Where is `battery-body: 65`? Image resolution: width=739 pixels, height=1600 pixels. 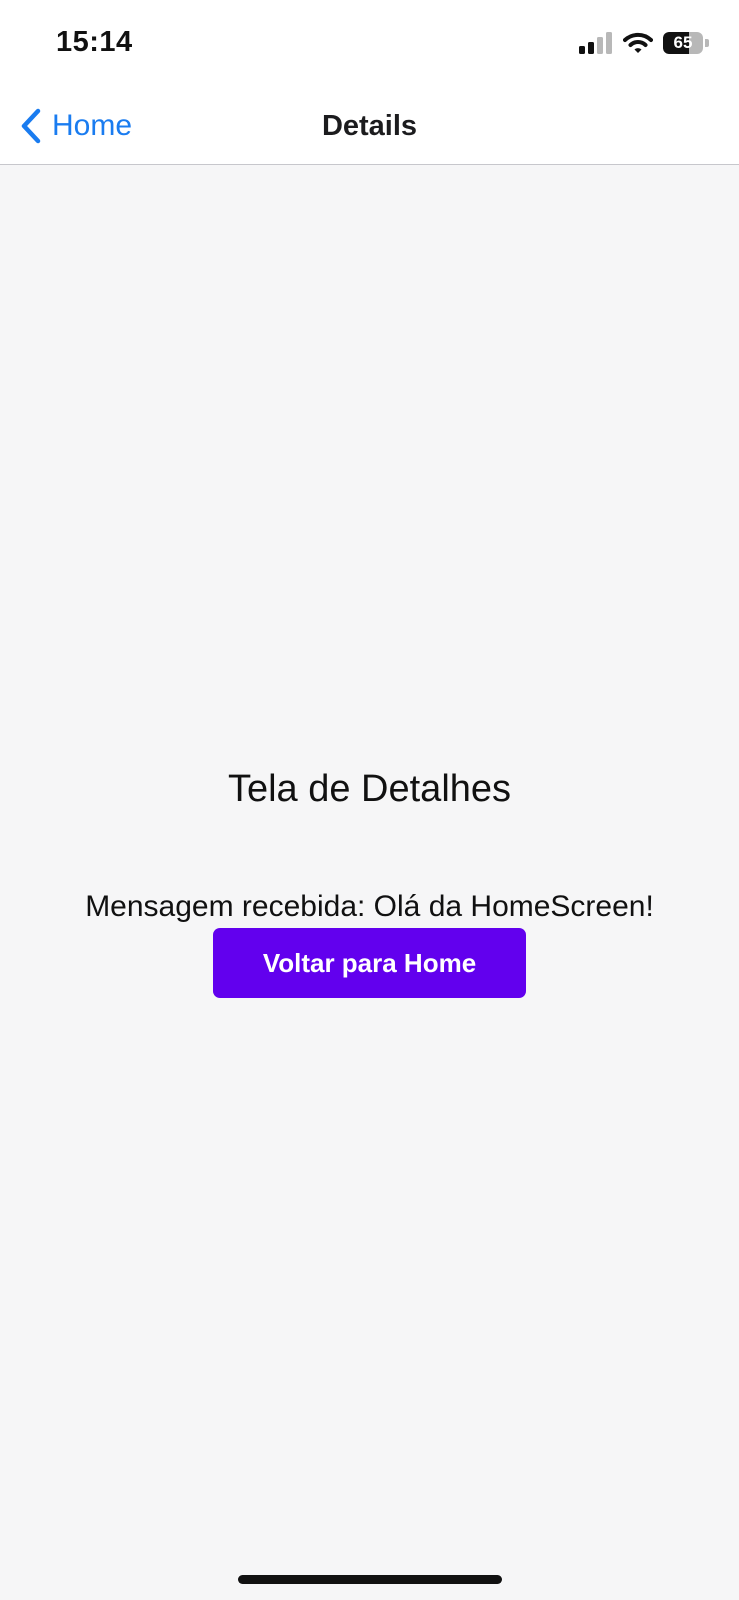
battery-body: 65 is located at coordinates (683, 43).